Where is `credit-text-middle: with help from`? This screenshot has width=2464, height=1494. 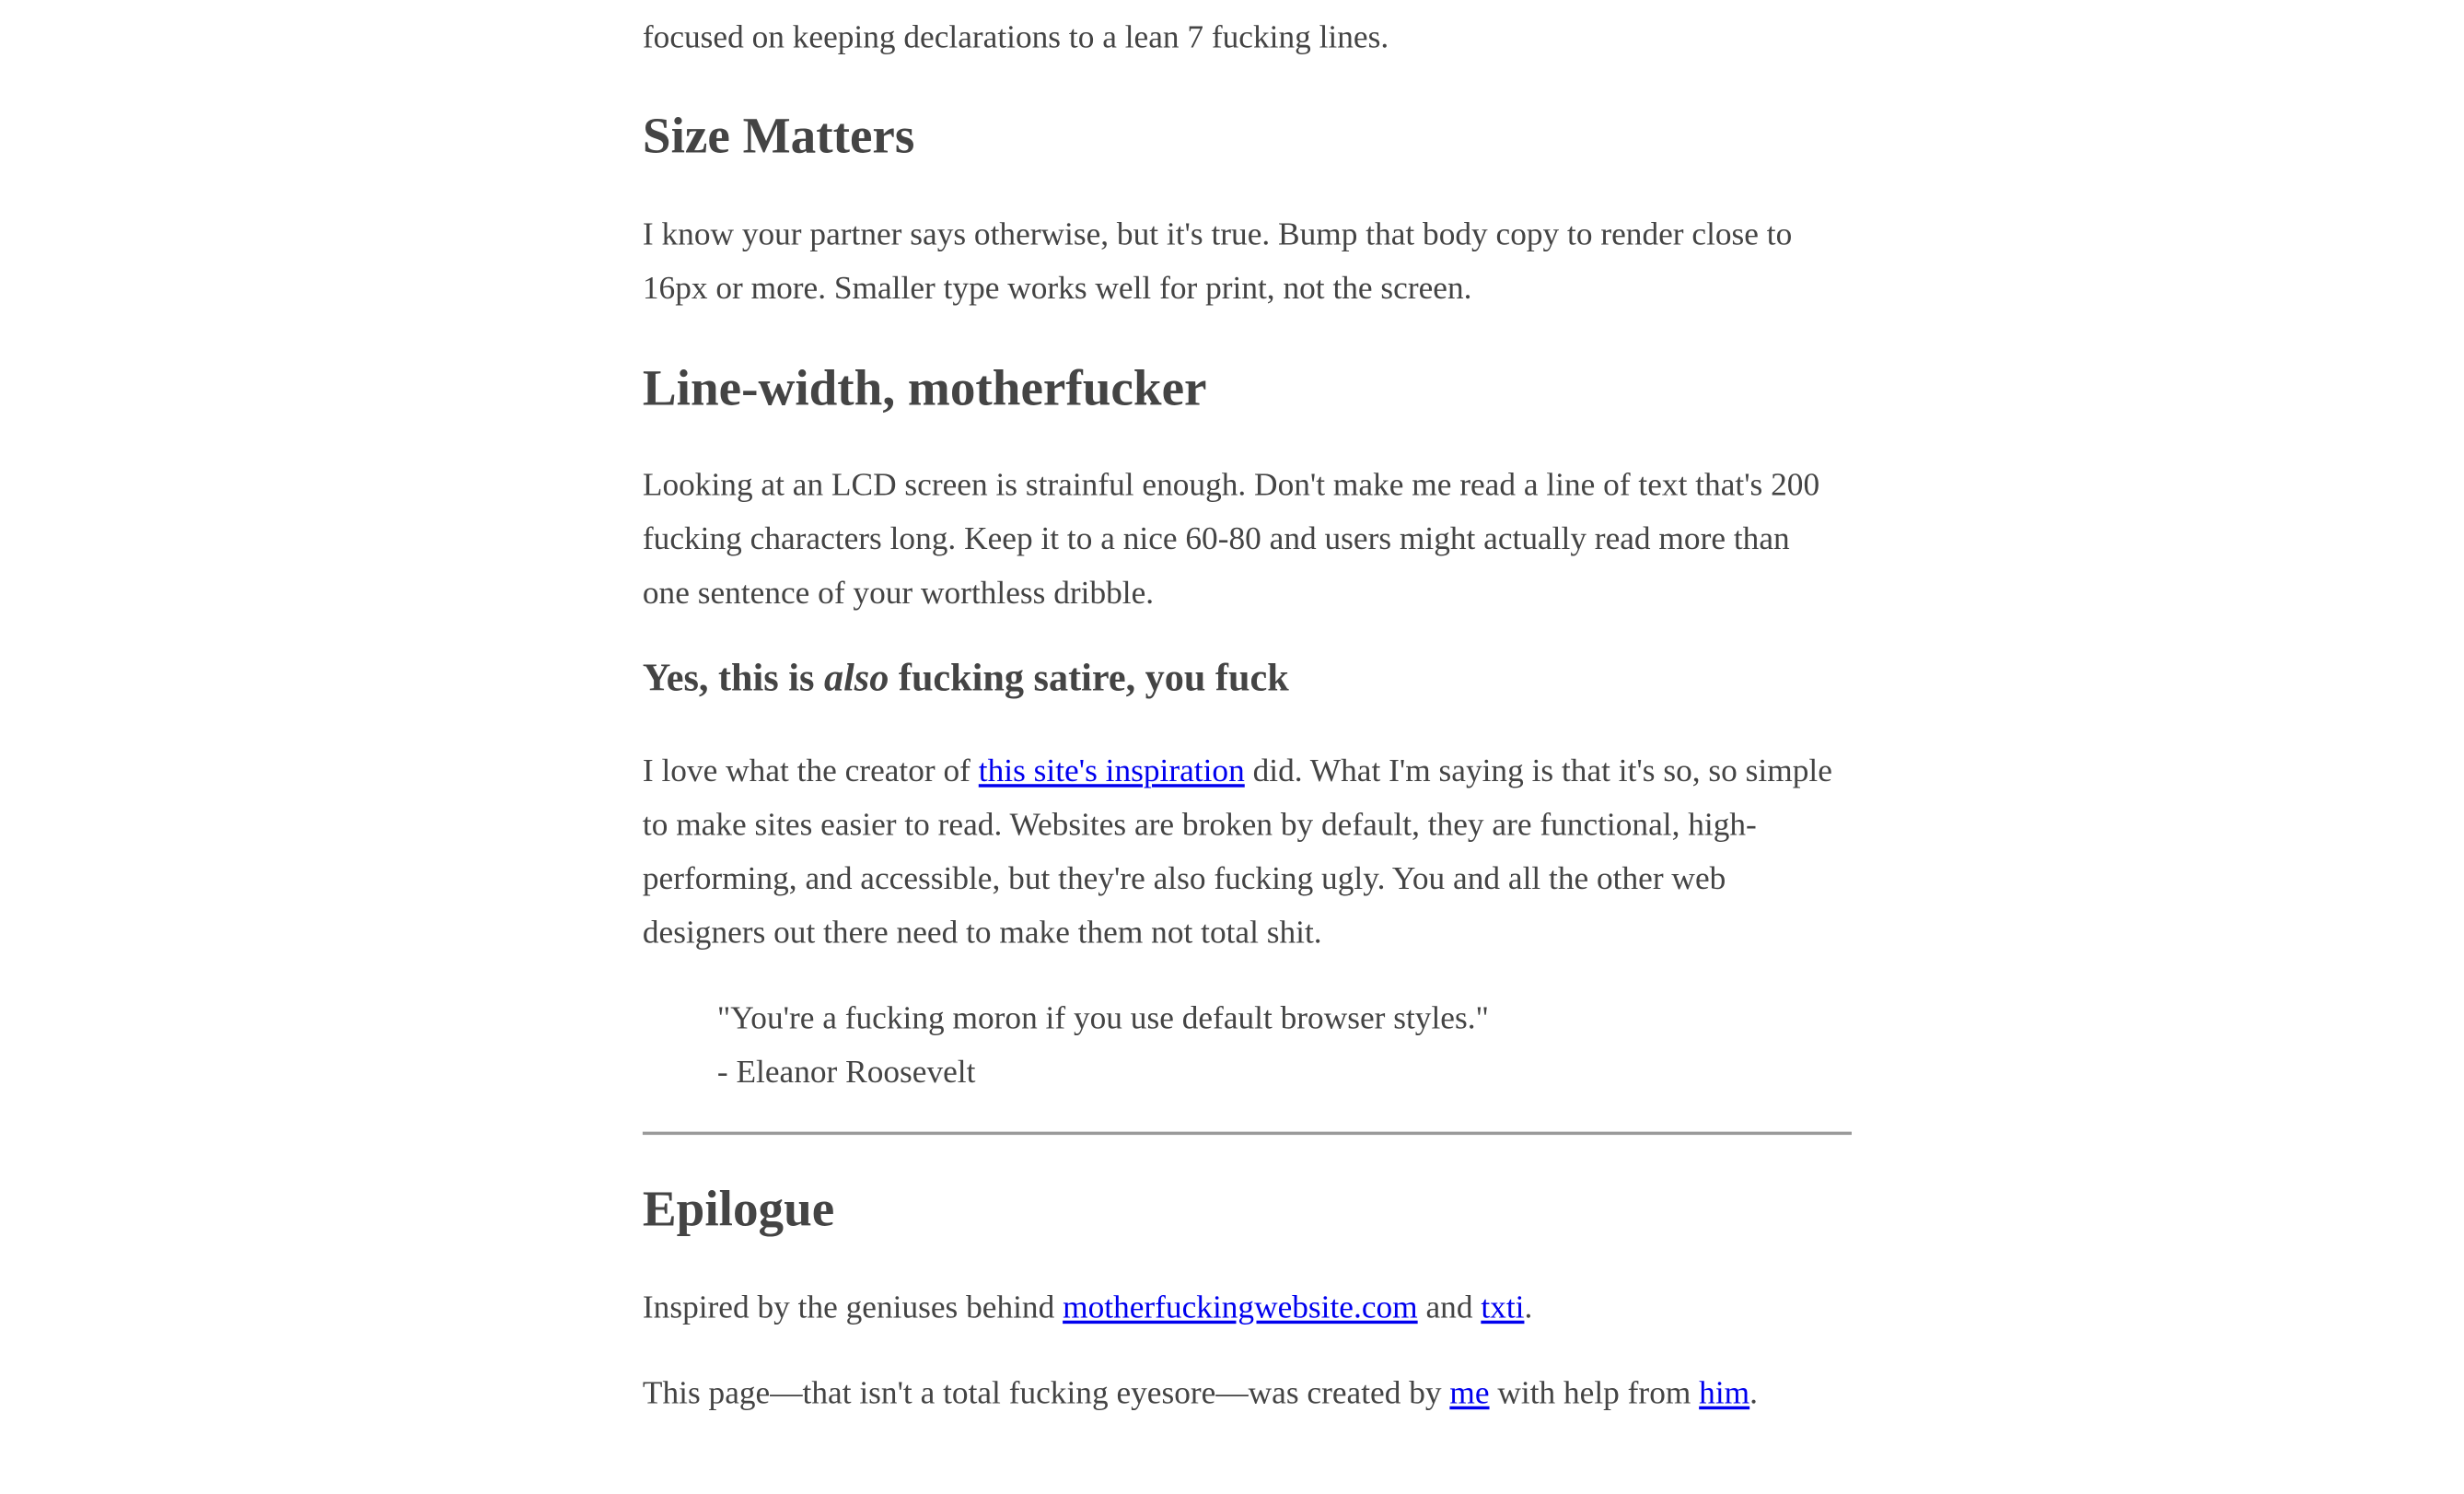
credit-text-middle: with help from is located at coordinates (1594, 1393).